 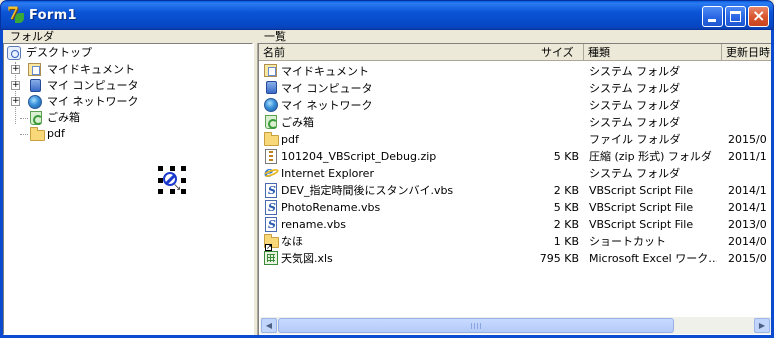 What do you see at coordinates (515, 242) in the screenshot?
I see `list-row: ↗ なほ 1 KB ショートカット 2014/0` at bounding box center [515, 242].